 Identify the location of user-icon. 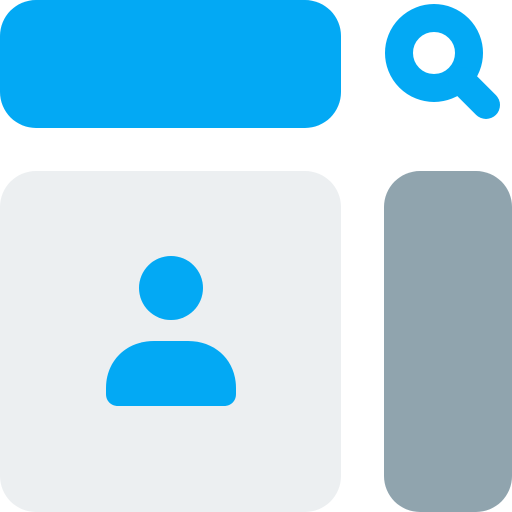
(171, 331).